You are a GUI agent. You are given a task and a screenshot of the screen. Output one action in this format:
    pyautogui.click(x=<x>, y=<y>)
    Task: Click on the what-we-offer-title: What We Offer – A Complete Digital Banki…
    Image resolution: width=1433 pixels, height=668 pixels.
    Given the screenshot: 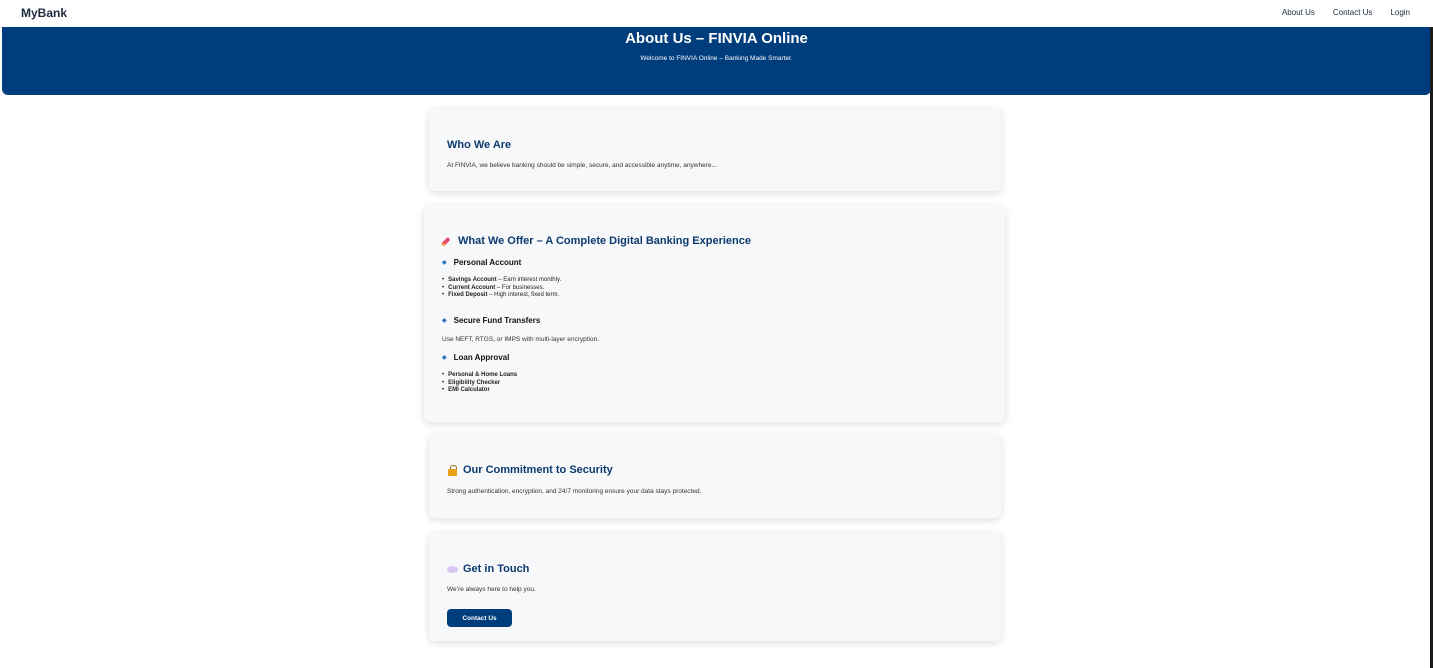 What is the action you would take?
    pyautogui.click(x=604, y=241)
    